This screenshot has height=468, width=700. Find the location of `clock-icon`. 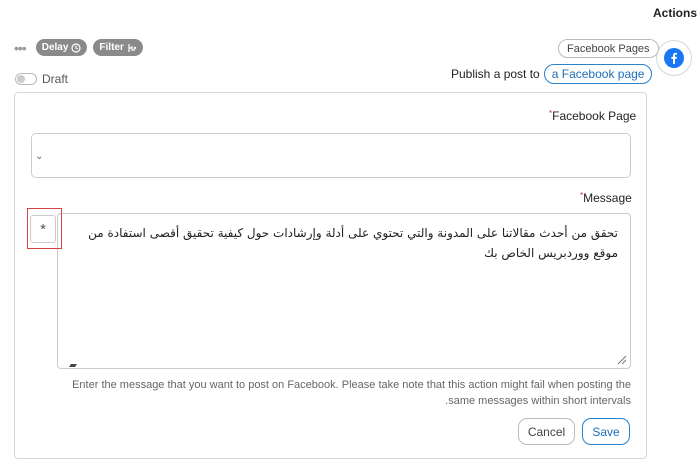

clock-icon is located at coordinates (76, 47).